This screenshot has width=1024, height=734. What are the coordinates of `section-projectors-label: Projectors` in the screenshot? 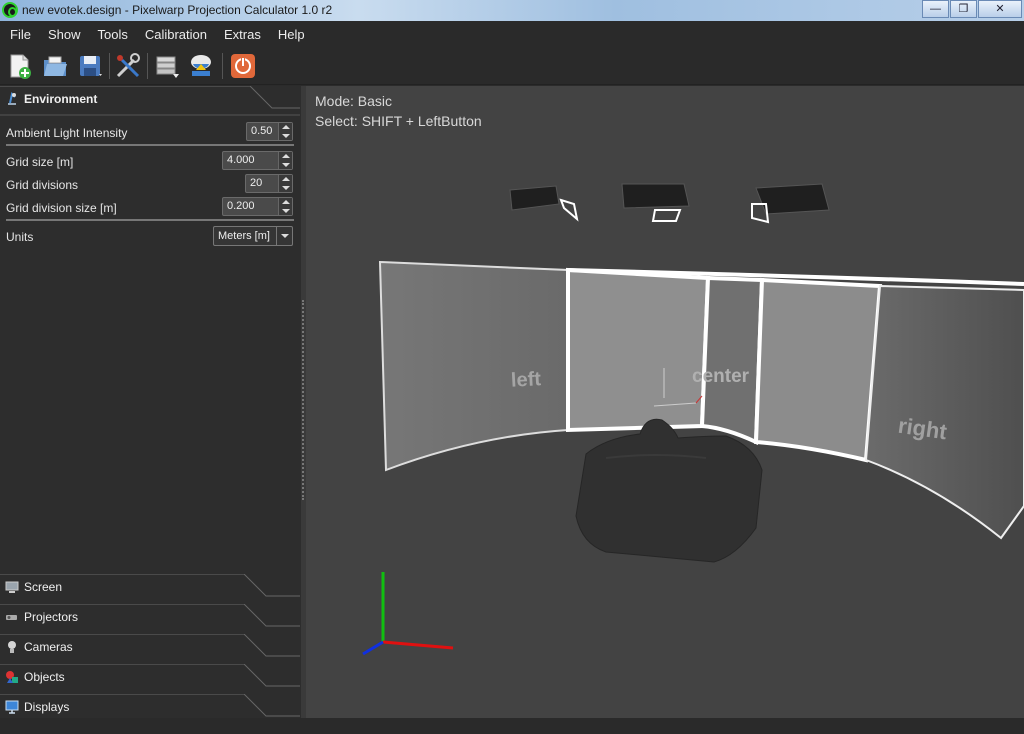 It's located at (51, 617).